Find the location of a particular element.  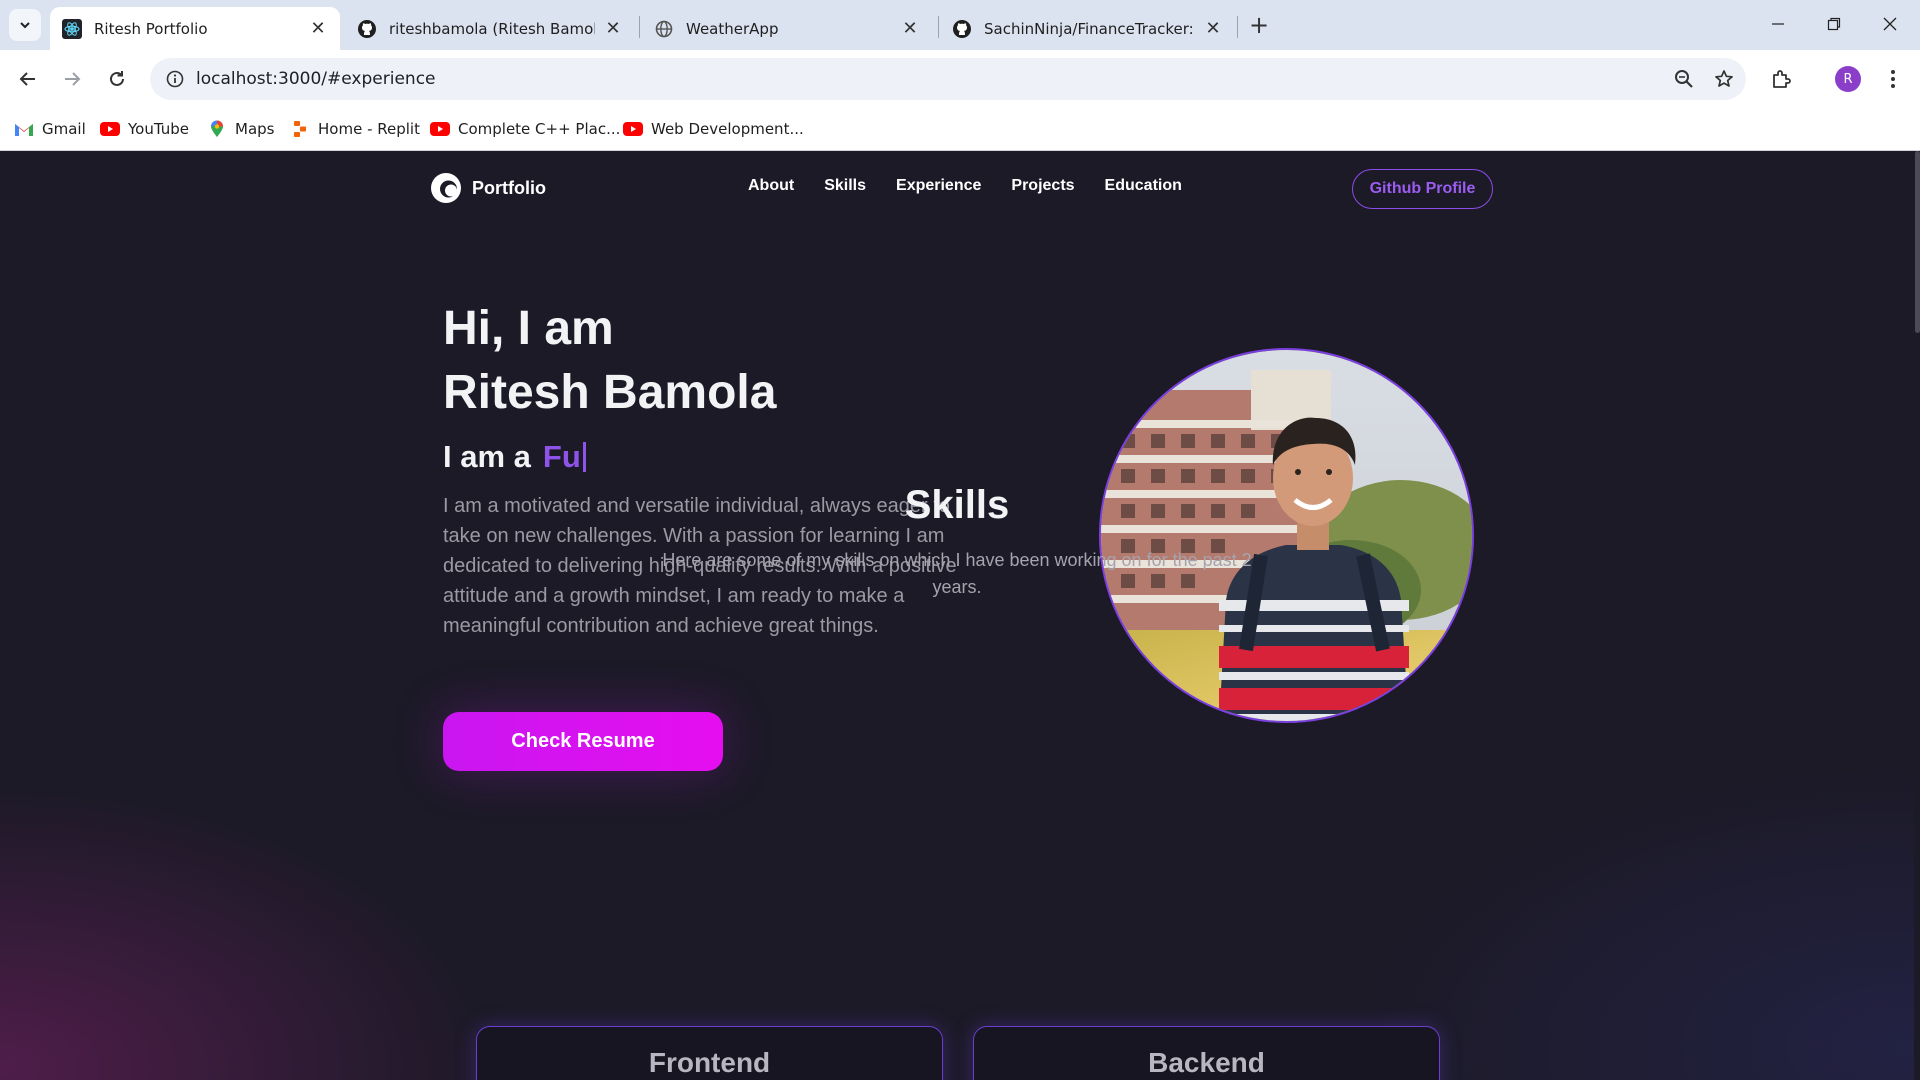

browser-toolbar: localhost:3000/#experience R is located at coordinates (960, 79).